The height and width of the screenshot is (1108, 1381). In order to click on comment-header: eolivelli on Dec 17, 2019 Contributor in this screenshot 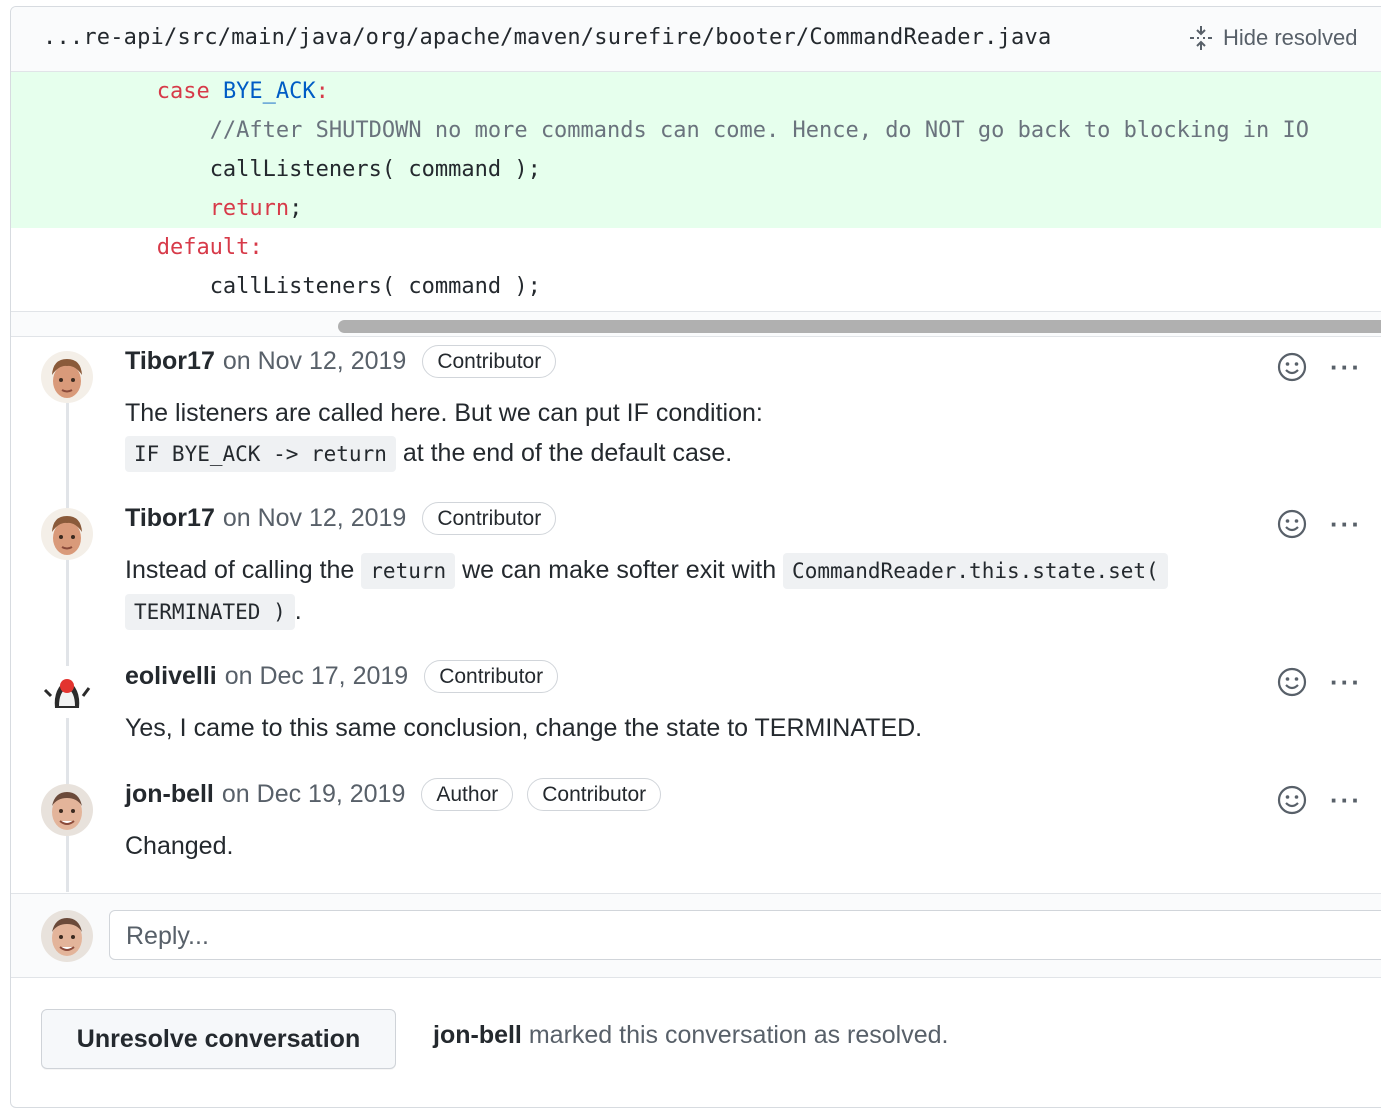, I will do `click(342, 676)`.